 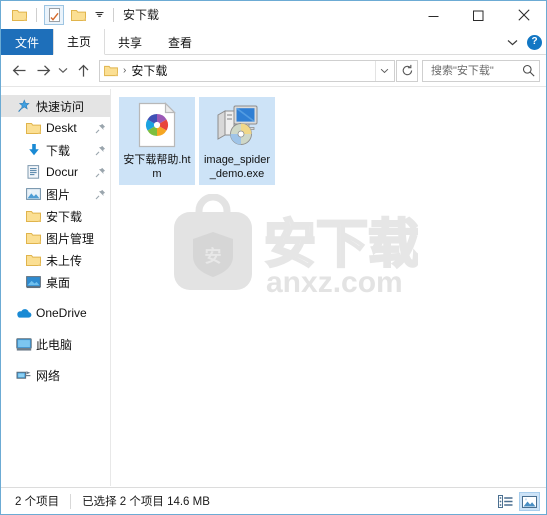 I want to click on watermark-logo: 安 安下载 anxz.com, so click(x=296, y=246).